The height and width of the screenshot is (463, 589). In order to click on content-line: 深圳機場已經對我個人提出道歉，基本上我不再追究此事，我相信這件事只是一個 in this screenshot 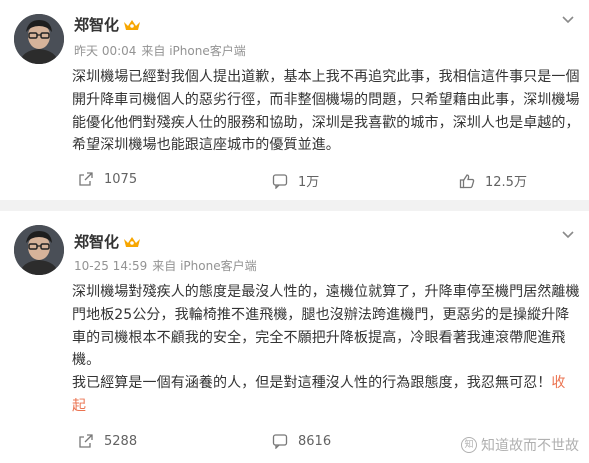, I will do `click(326, 77)`.